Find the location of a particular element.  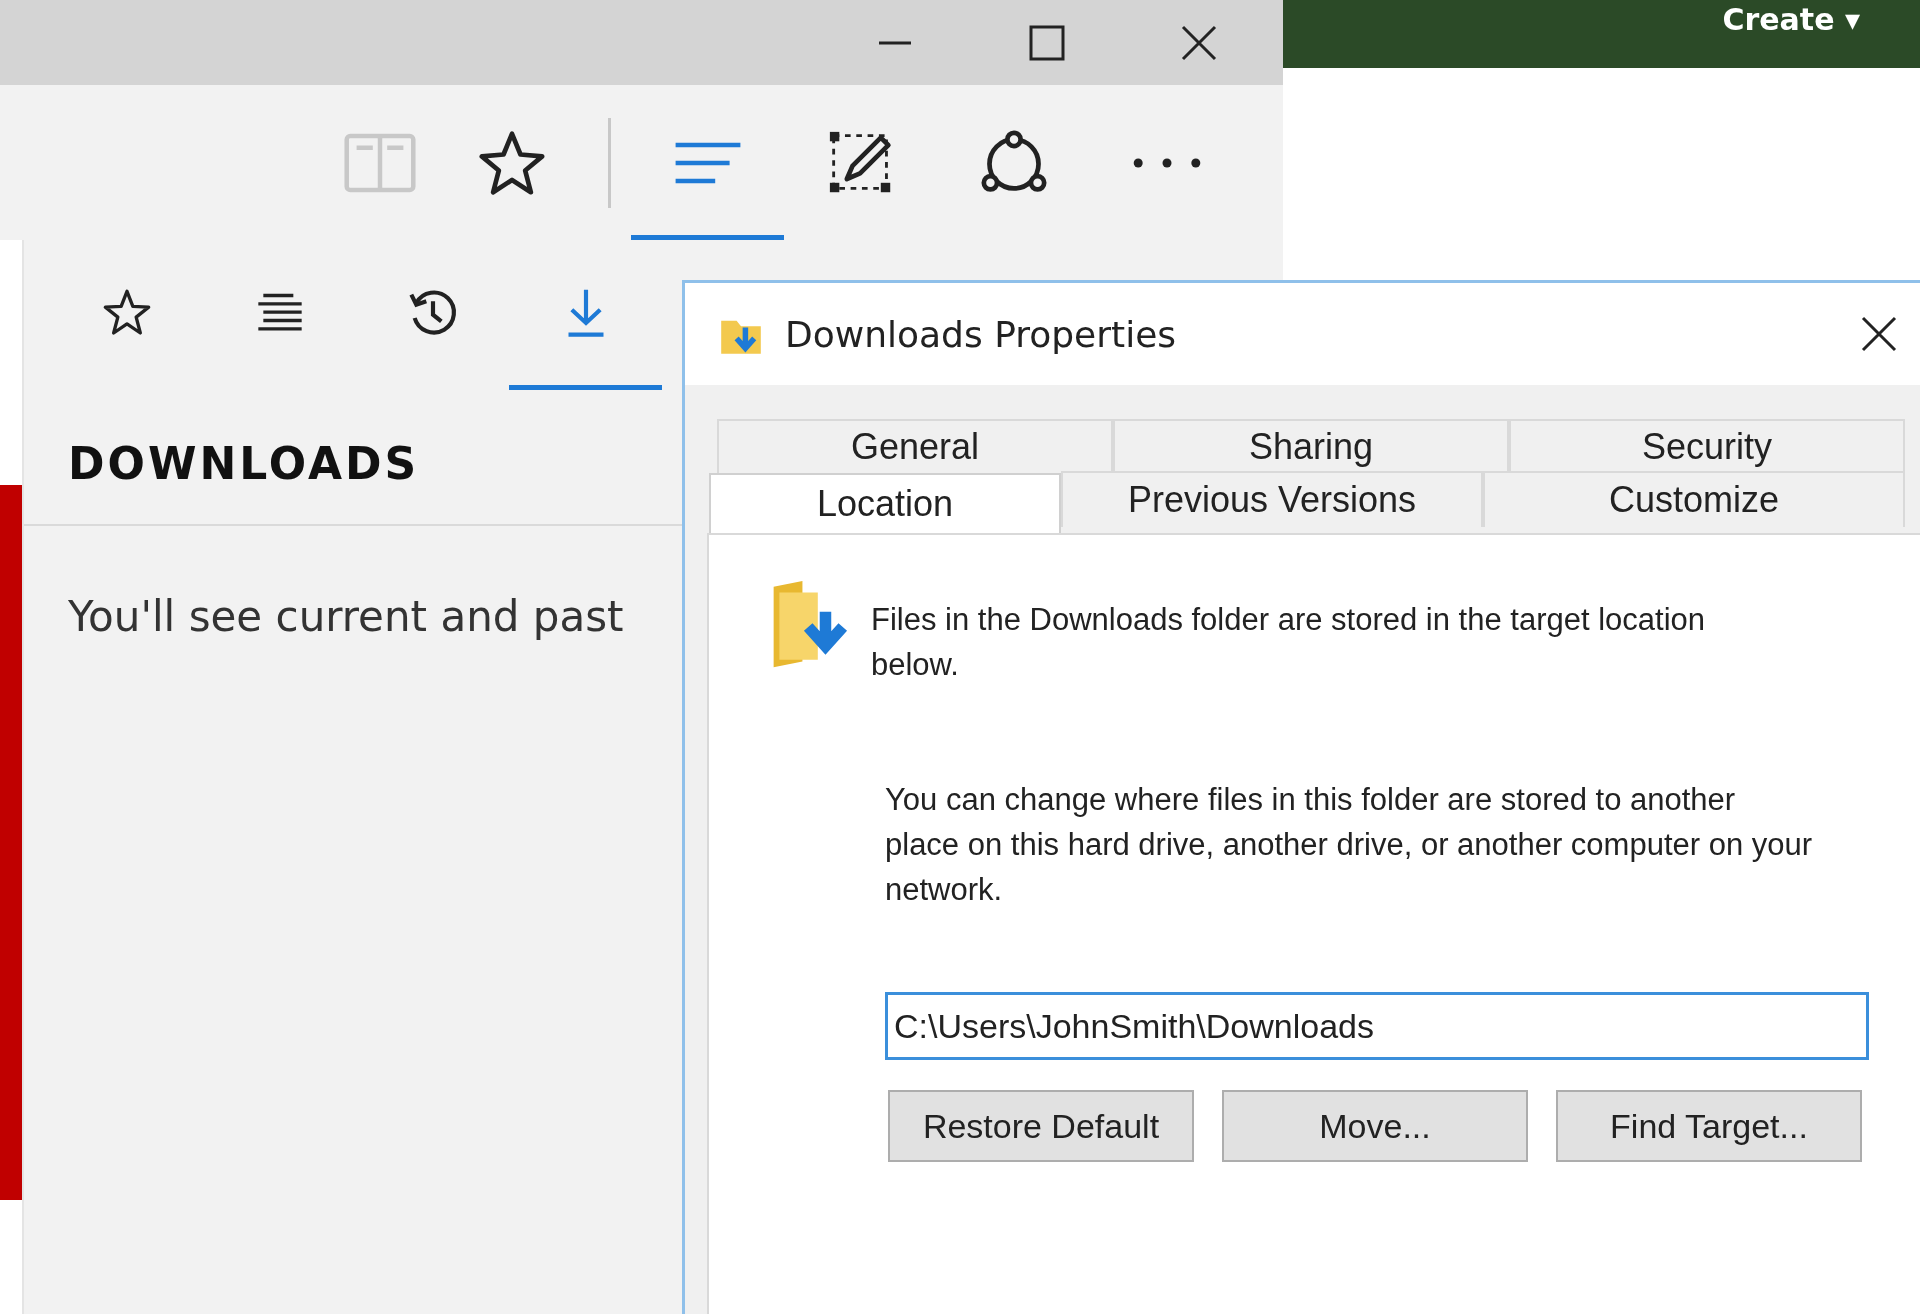

tab: Security is located at coordinates (1707, 446).